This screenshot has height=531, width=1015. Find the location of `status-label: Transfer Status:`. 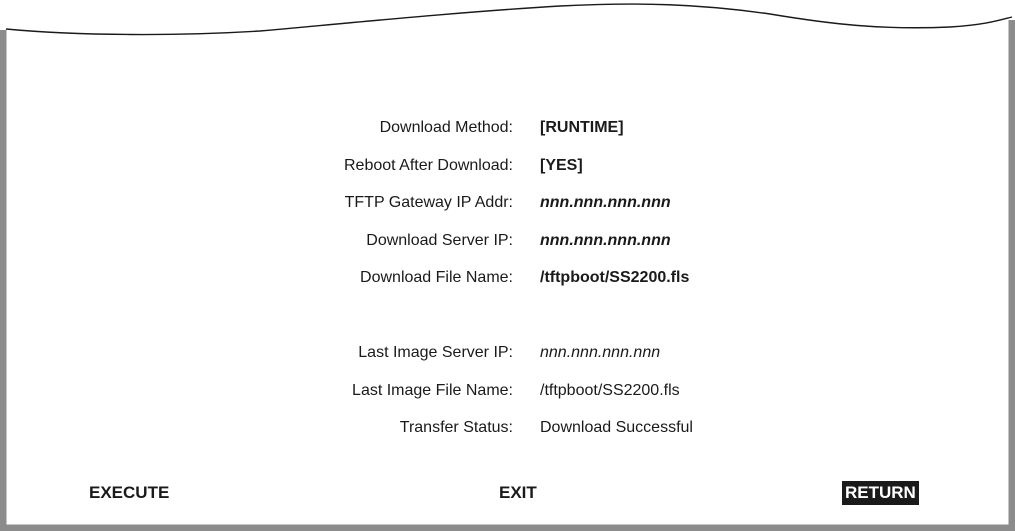

status-label: Transfer Status: is located at coordinates (456, 427).